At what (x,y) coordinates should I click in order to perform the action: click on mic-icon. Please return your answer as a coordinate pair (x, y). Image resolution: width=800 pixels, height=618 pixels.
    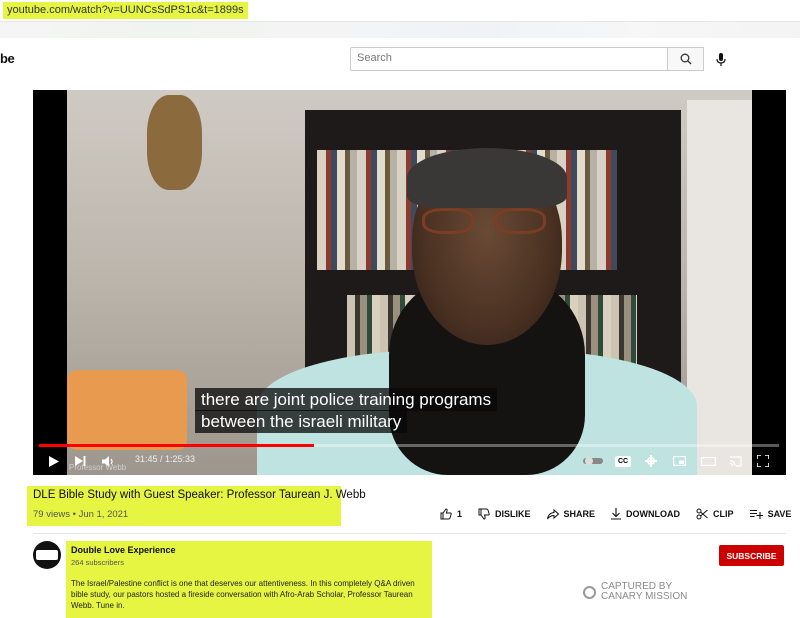
    Looking at the image, I should click on (721, 59).